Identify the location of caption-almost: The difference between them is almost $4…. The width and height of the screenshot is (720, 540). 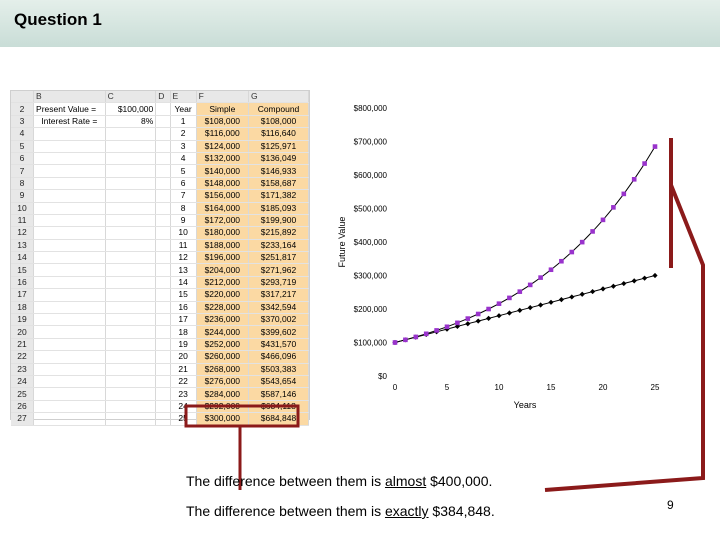
(339, 481).